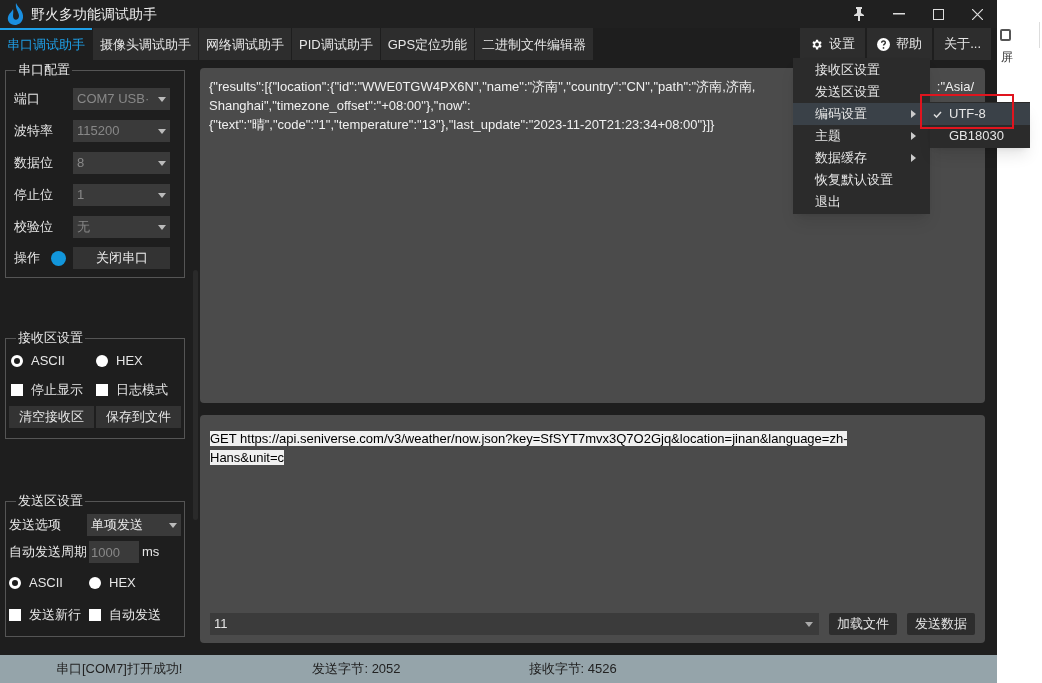  Describe the element at coordinates (50, 338) in the screenshot. I see `group-title: 接收区设置` at that location.